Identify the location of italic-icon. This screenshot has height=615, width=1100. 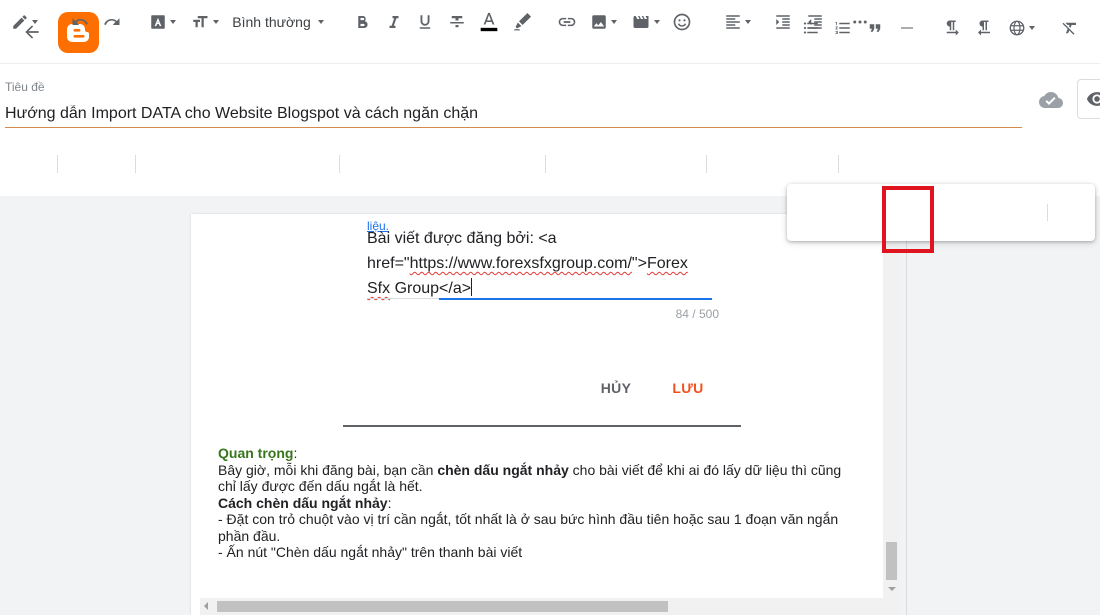
(394, 22).